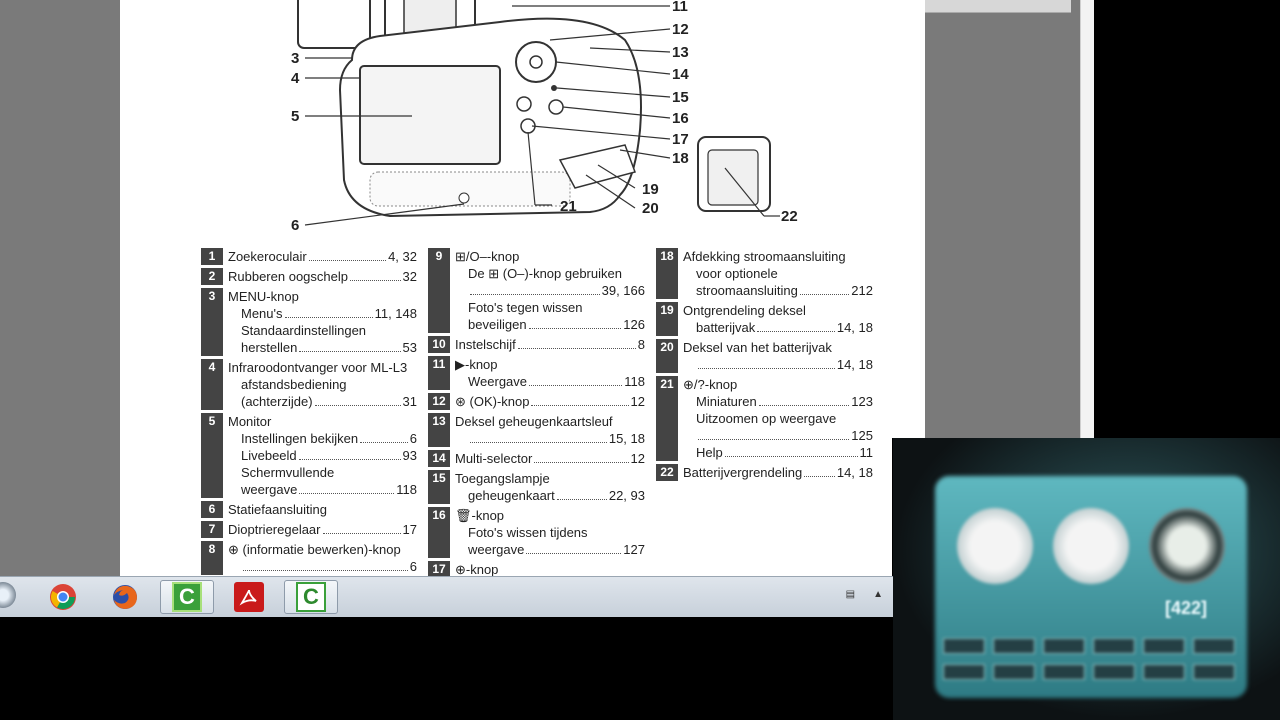  I want to click on legend-line: Foto's wissen tijdens, so click(550, 532).